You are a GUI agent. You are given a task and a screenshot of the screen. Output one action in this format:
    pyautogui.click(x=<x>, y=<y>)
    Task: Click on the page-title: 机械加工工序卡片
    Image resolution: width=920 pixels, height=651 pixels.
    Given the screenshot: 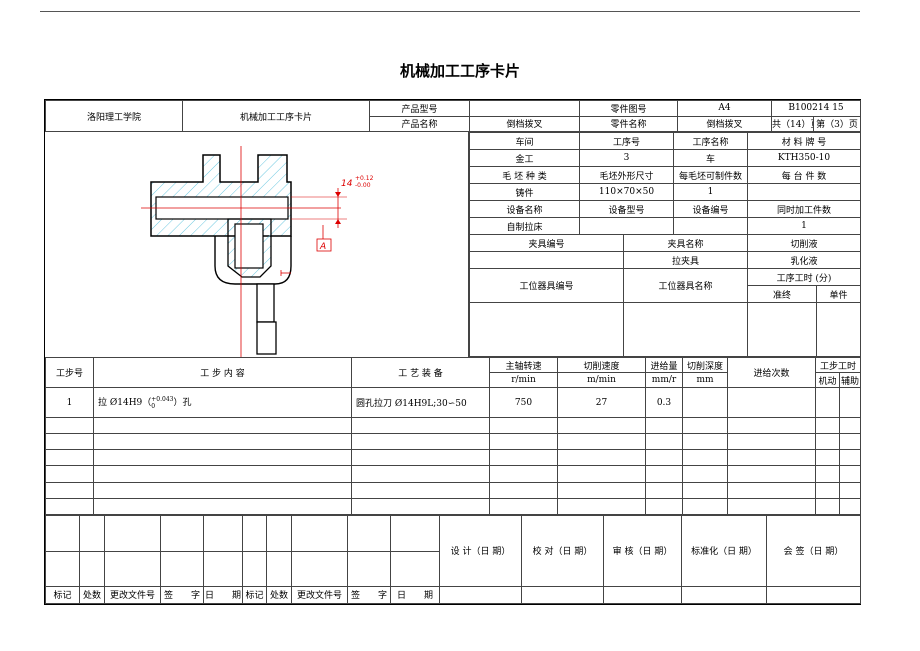 What is the action you would take?
    pyautogui.click(x=459, y=71)
    